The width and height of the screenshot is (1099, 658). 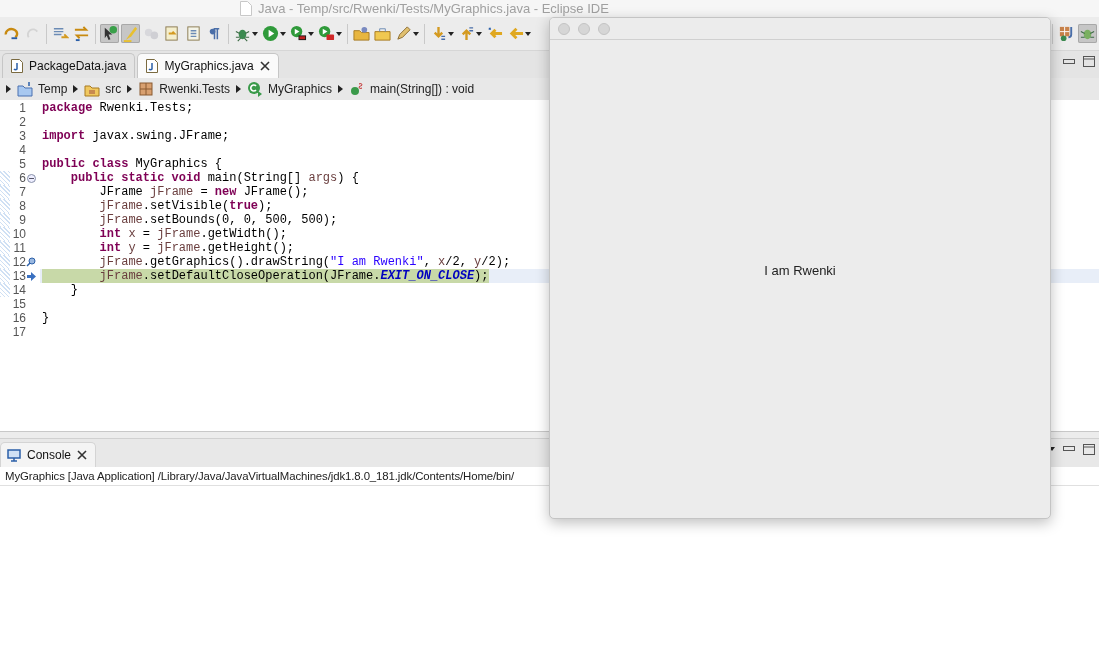 I want to click on code-line: public class MyGraphics {, so click(x=132, y=164).